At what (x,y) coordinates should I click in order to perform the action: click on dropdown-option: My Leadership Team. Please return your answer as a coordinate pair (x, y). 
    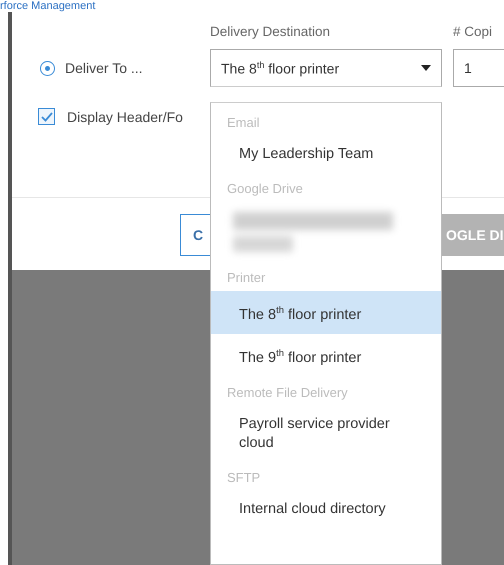
    Looking at the image, I should click on (326, 154).